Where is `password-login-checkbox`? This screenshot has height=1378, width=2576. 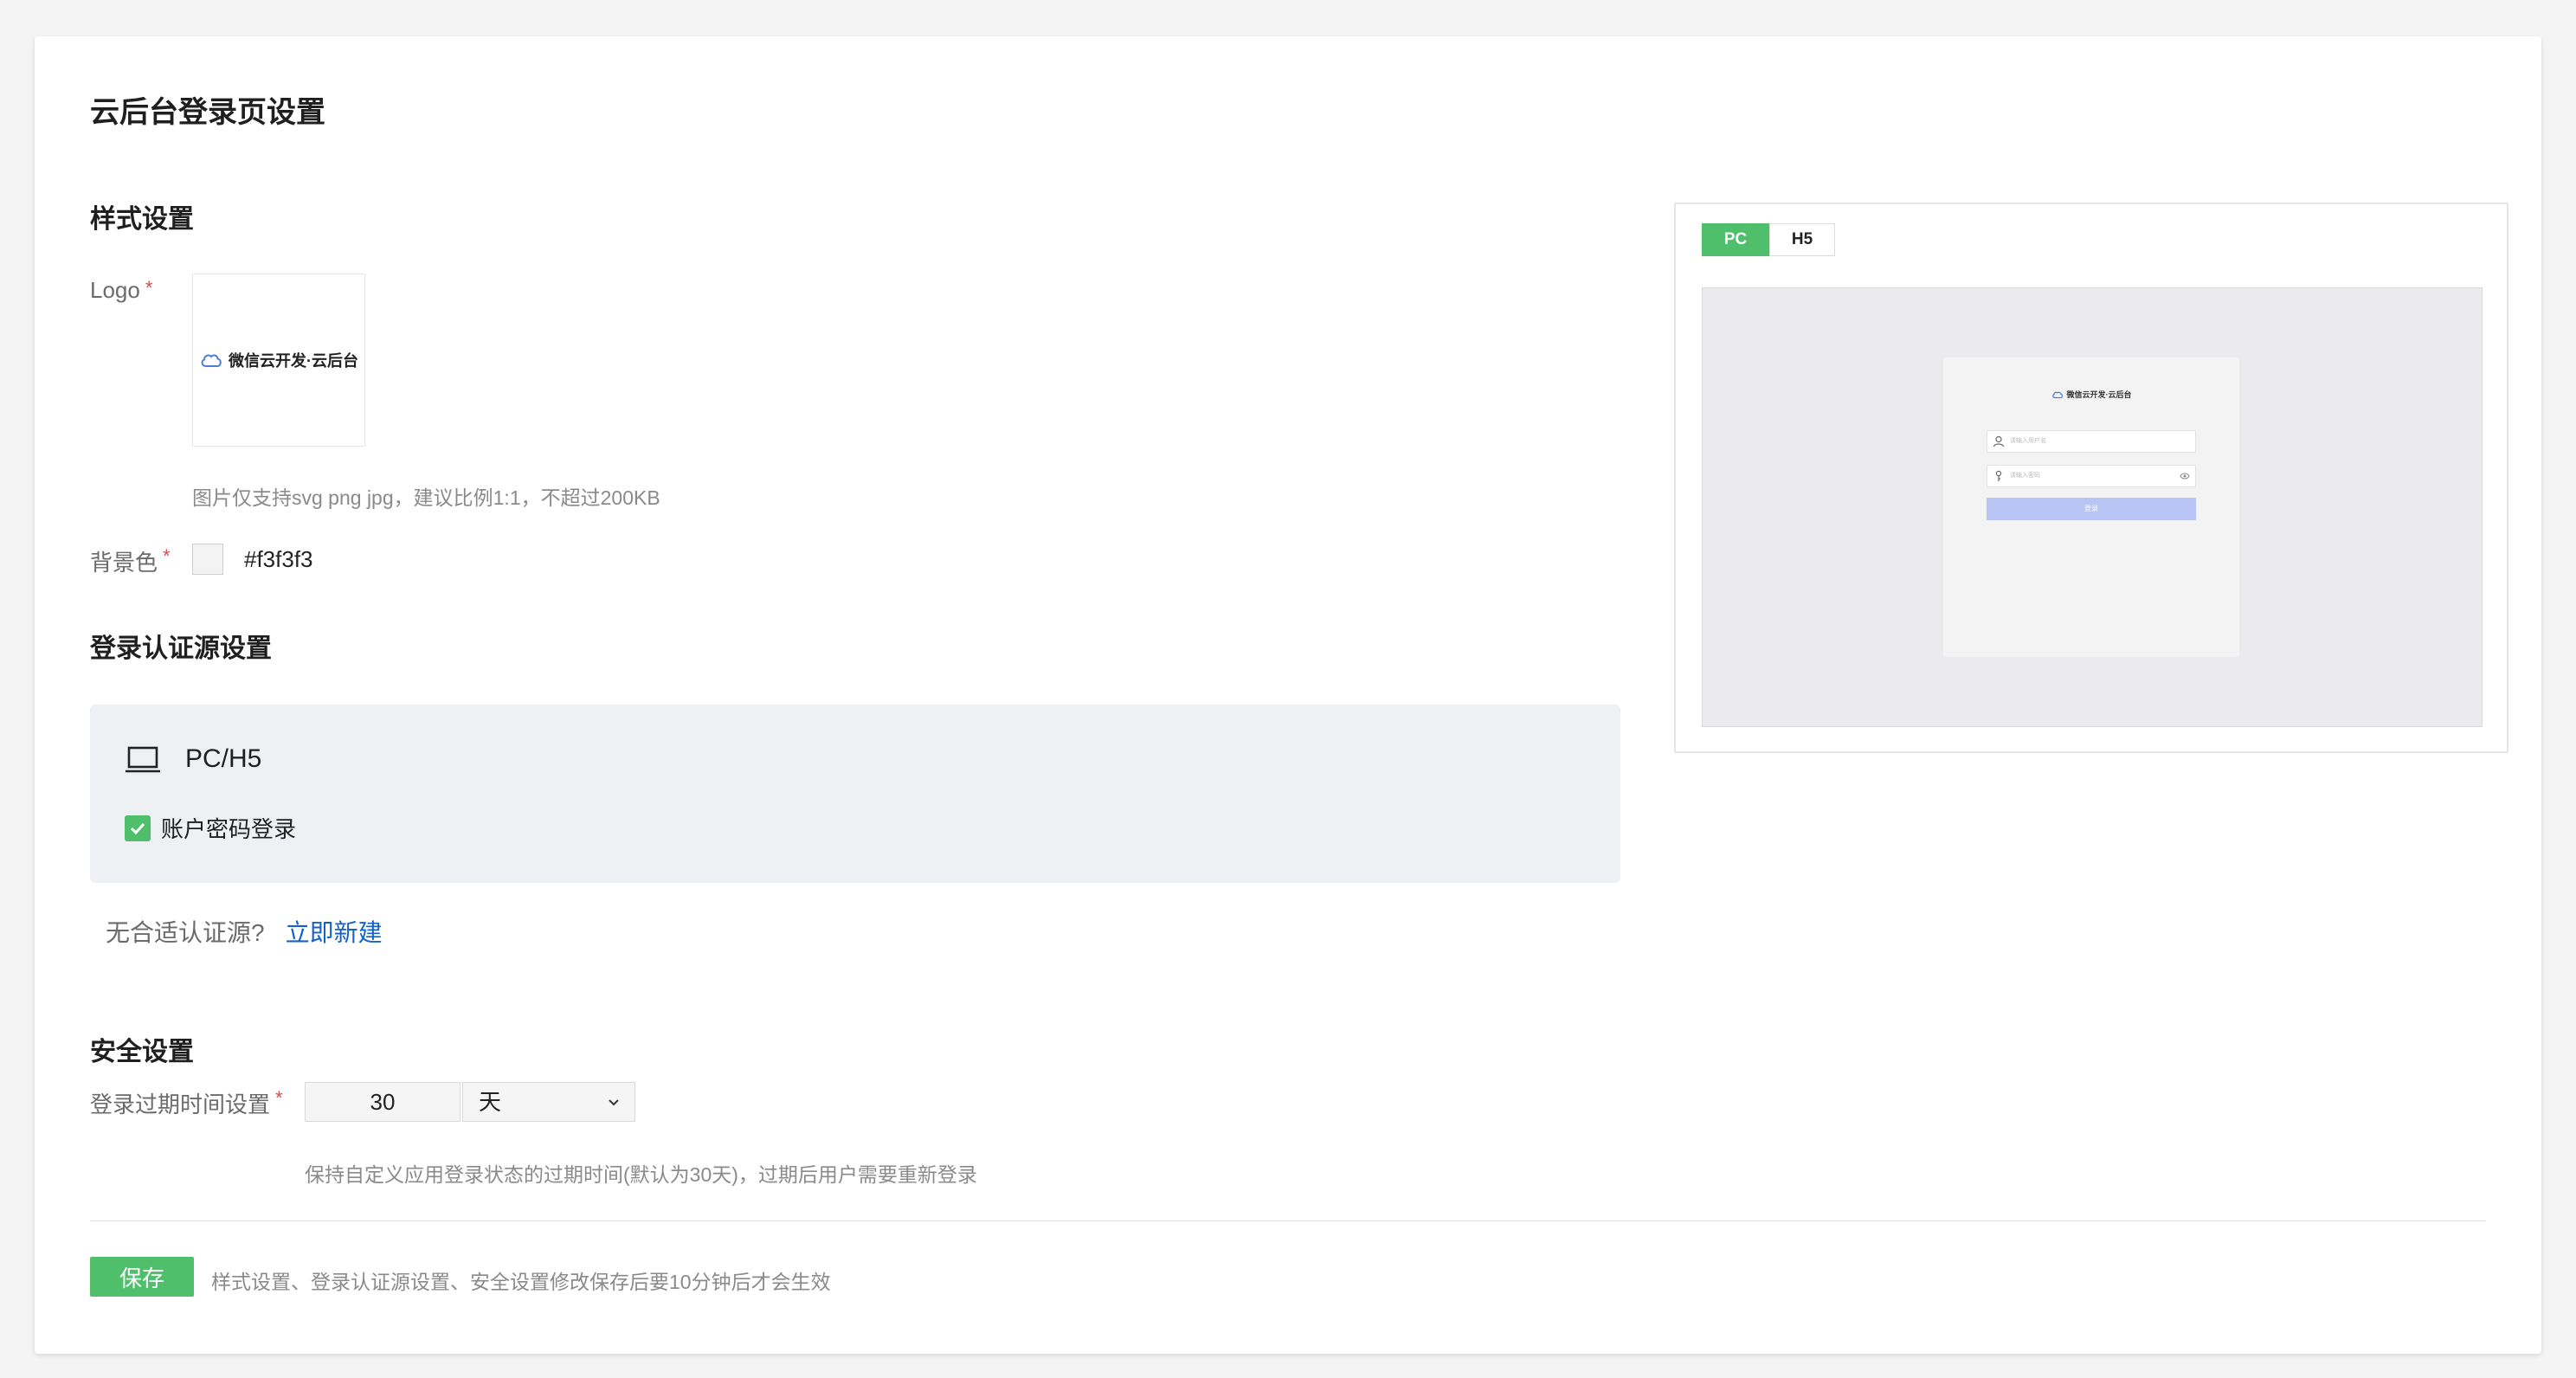 password-login-checkbox is located at coordinates (138, 828).